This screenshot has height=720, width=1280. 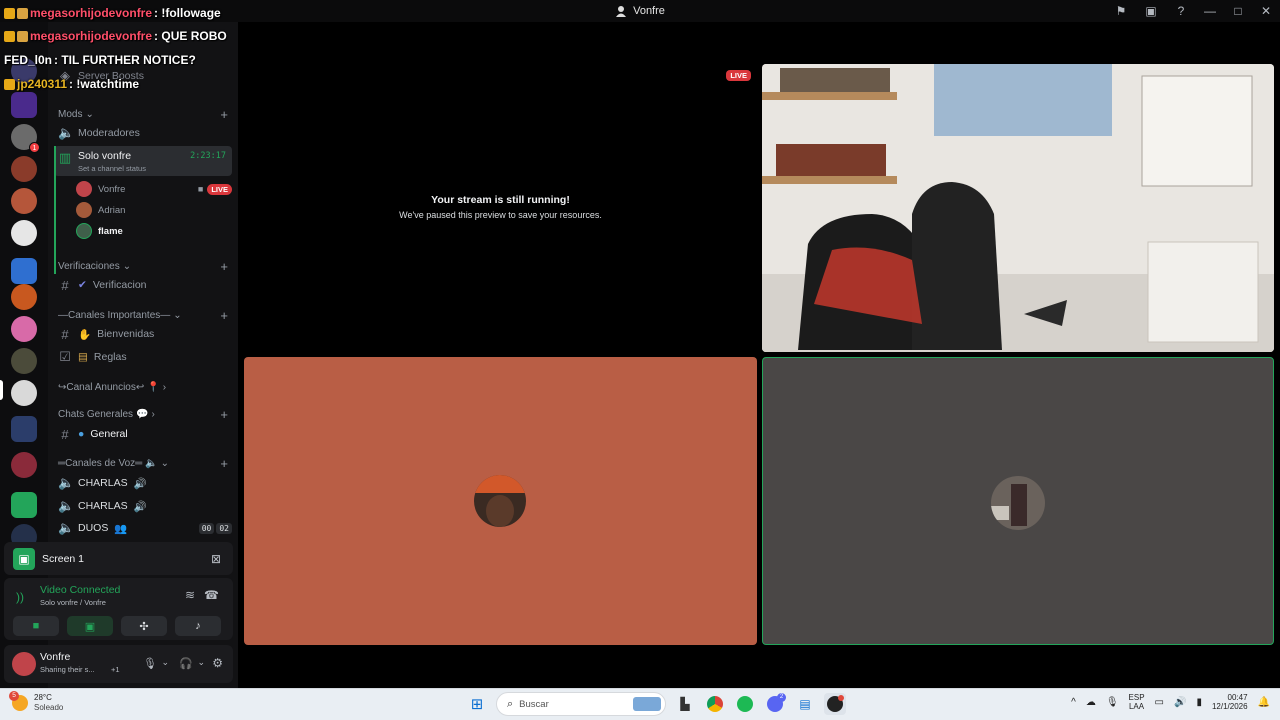 What do you see at coordinates (1210, 11) in the screenshot?
I see `minimize-button: —` at bounding box center [1210, 11].